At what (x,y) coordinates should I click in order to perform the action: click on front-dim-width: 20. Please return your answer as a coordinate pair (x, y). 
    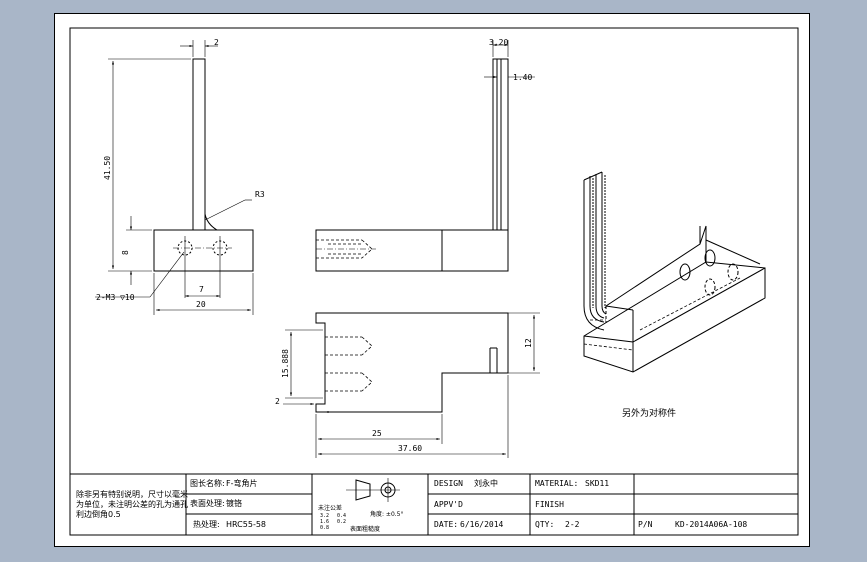
    Looking at the image, I should click on (201, 304).